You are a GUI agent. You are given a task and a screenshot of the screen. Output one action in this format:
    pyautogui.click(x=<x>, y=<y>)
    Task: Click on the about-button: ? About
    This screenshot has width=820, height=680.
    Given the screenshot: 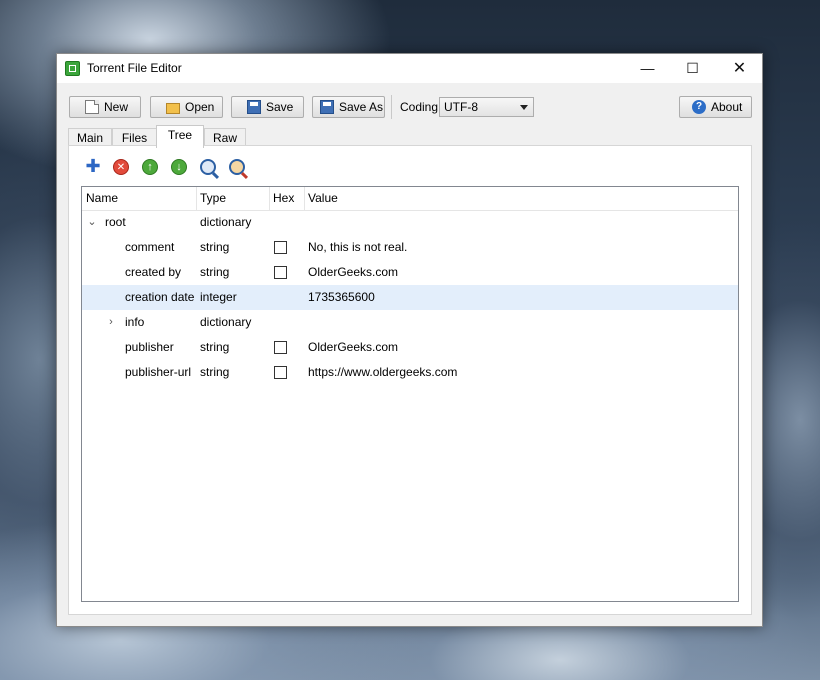 What is the action you would take?
    pyautogui.click(x=715, y=107)
    